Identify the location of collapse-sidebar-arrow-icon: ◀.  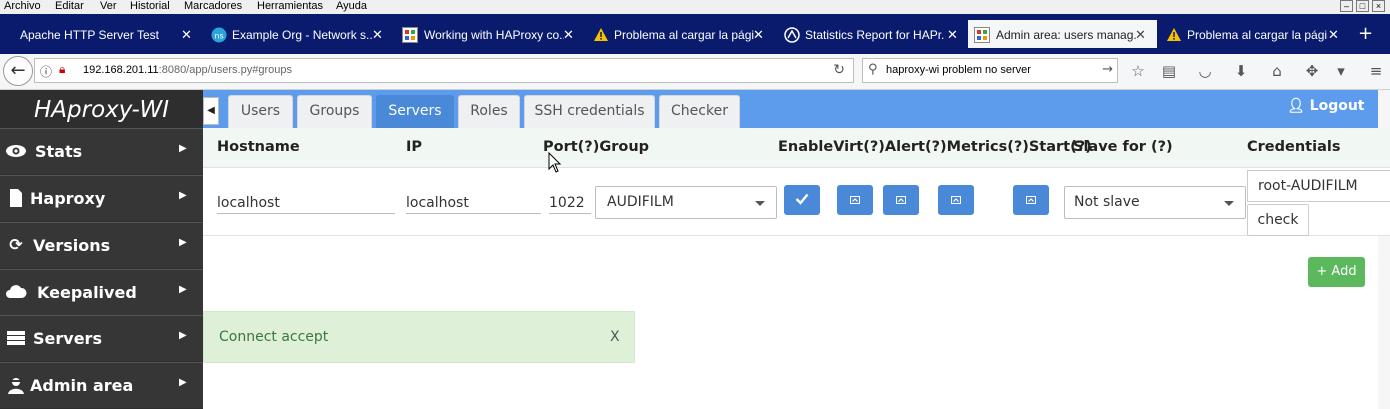
(211, 111).